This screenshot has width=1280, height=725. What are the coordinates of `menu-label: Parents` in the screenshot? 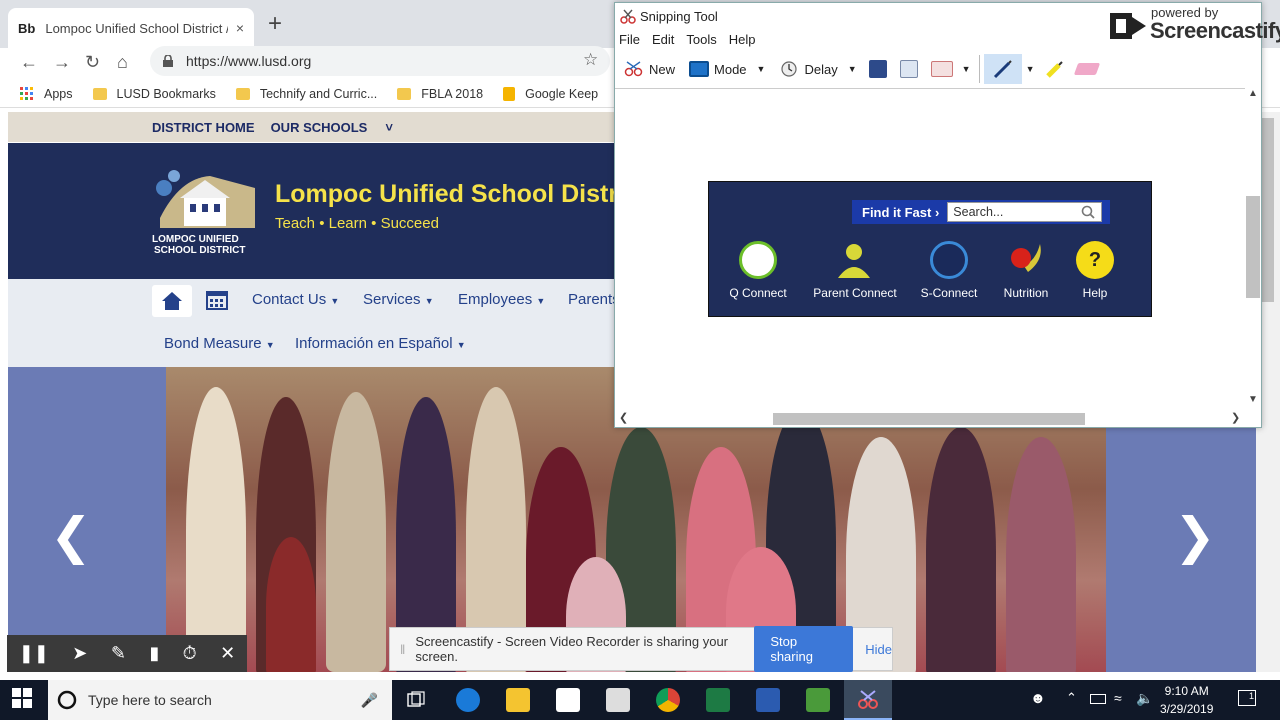 It's located at (594, 299).